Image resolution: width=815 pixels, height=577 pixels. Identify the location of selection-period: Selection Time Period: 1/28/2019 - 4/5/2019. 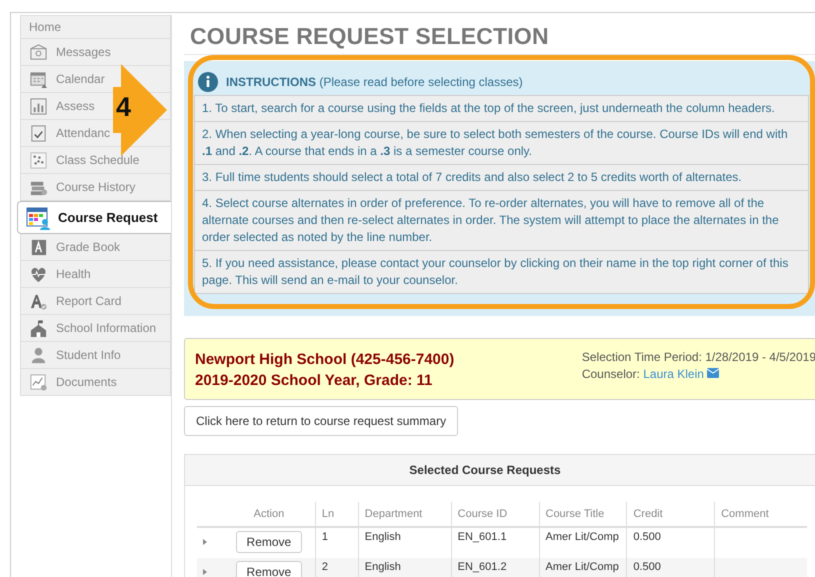
(698, 357).